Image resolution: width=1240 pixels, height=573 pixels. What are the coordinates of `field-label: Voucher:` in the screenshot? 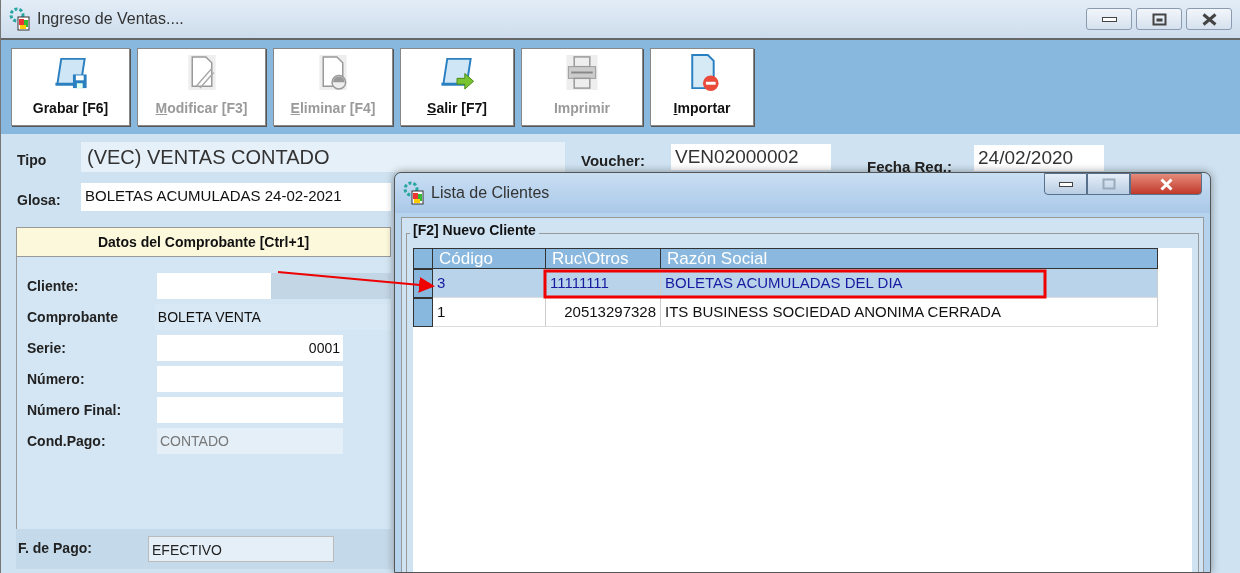 It's located at (613, 161).